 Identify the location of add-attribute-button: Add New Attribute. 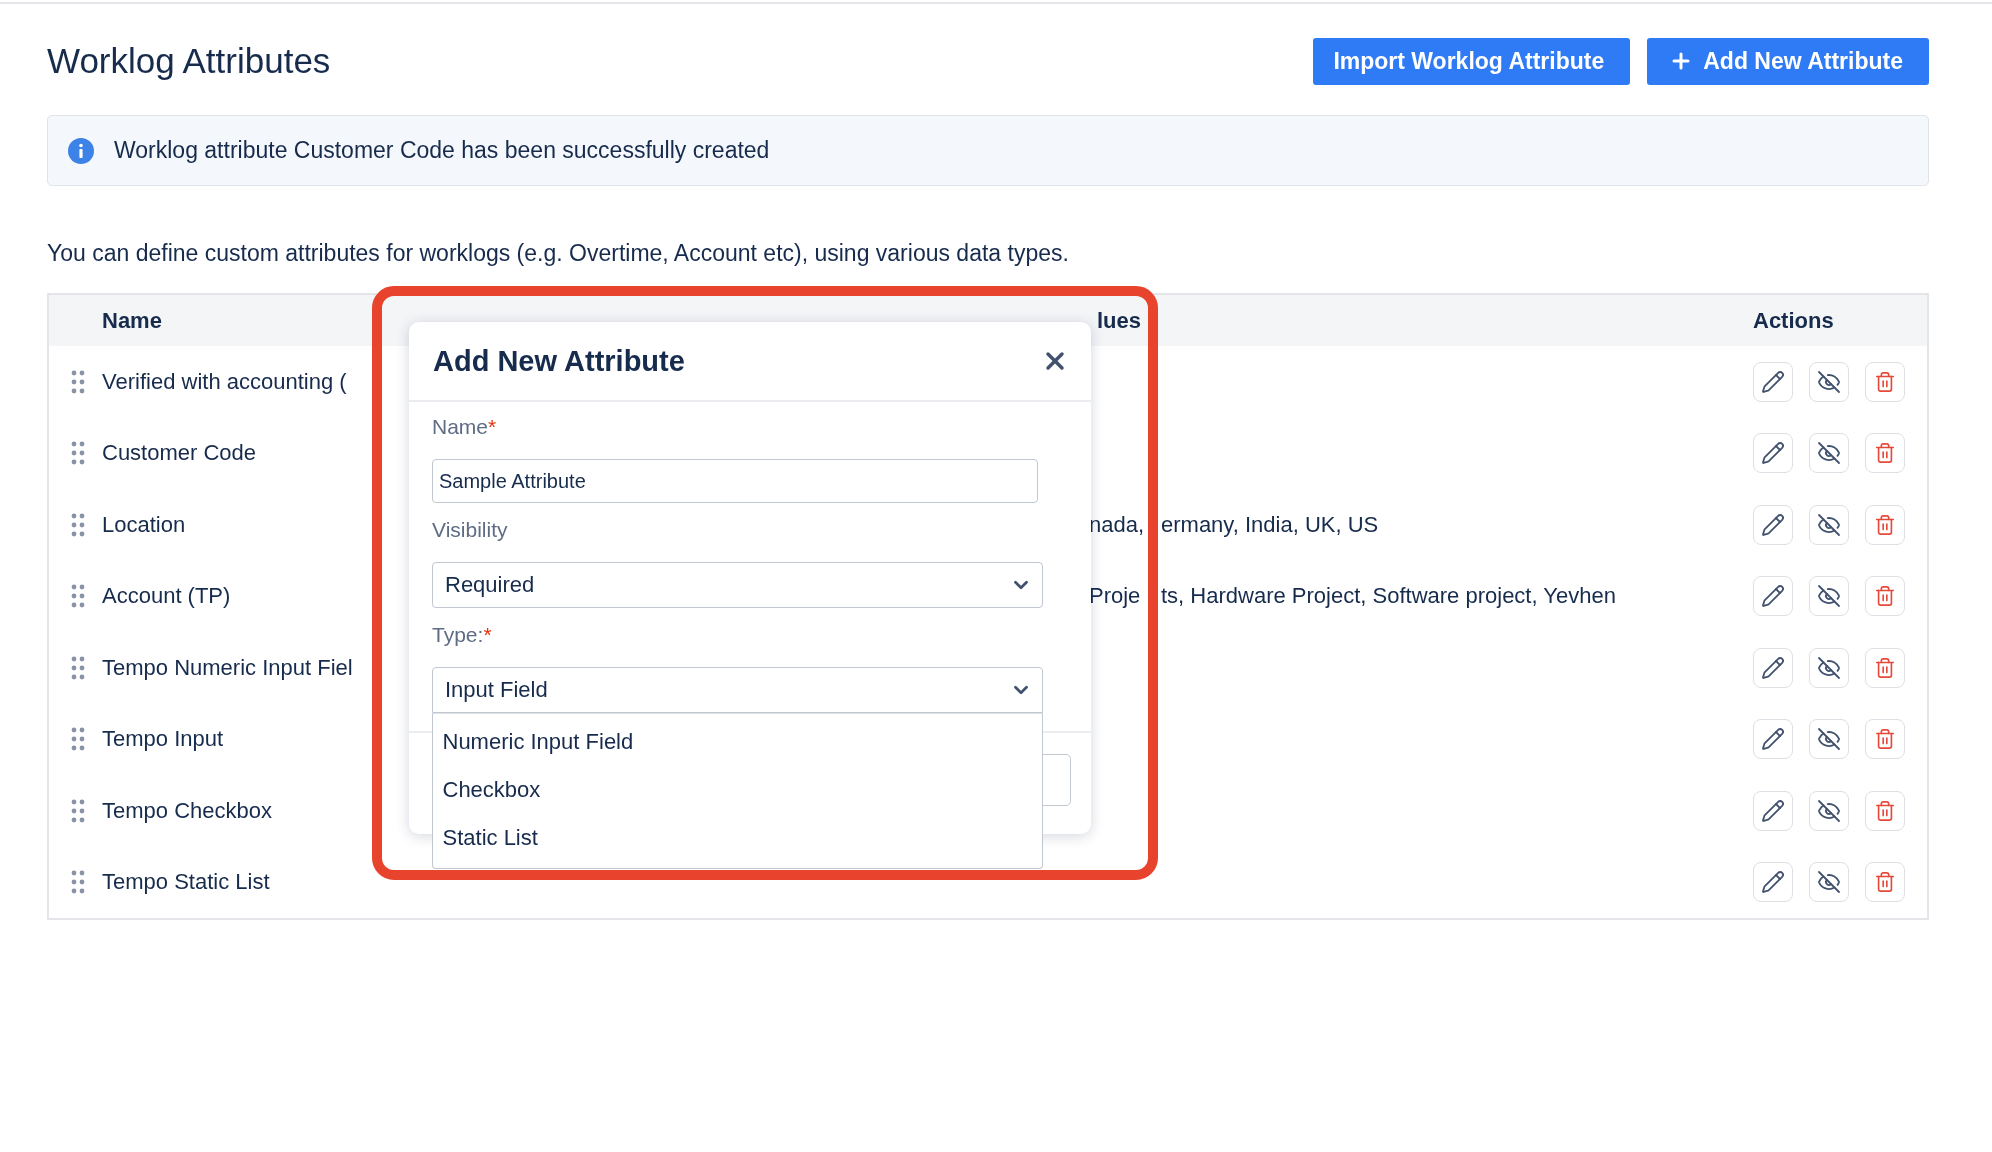
(1788, 61).